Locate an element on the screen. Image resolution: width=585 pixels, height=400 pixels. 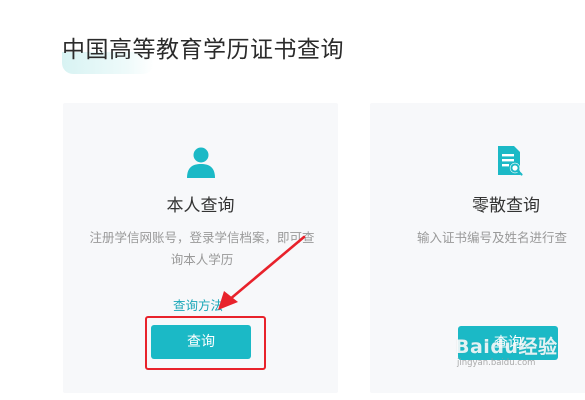
self-query-description: 注册学信网账号，登录学信档案，即可查询本人学历 is located at coordinates (202, 248).